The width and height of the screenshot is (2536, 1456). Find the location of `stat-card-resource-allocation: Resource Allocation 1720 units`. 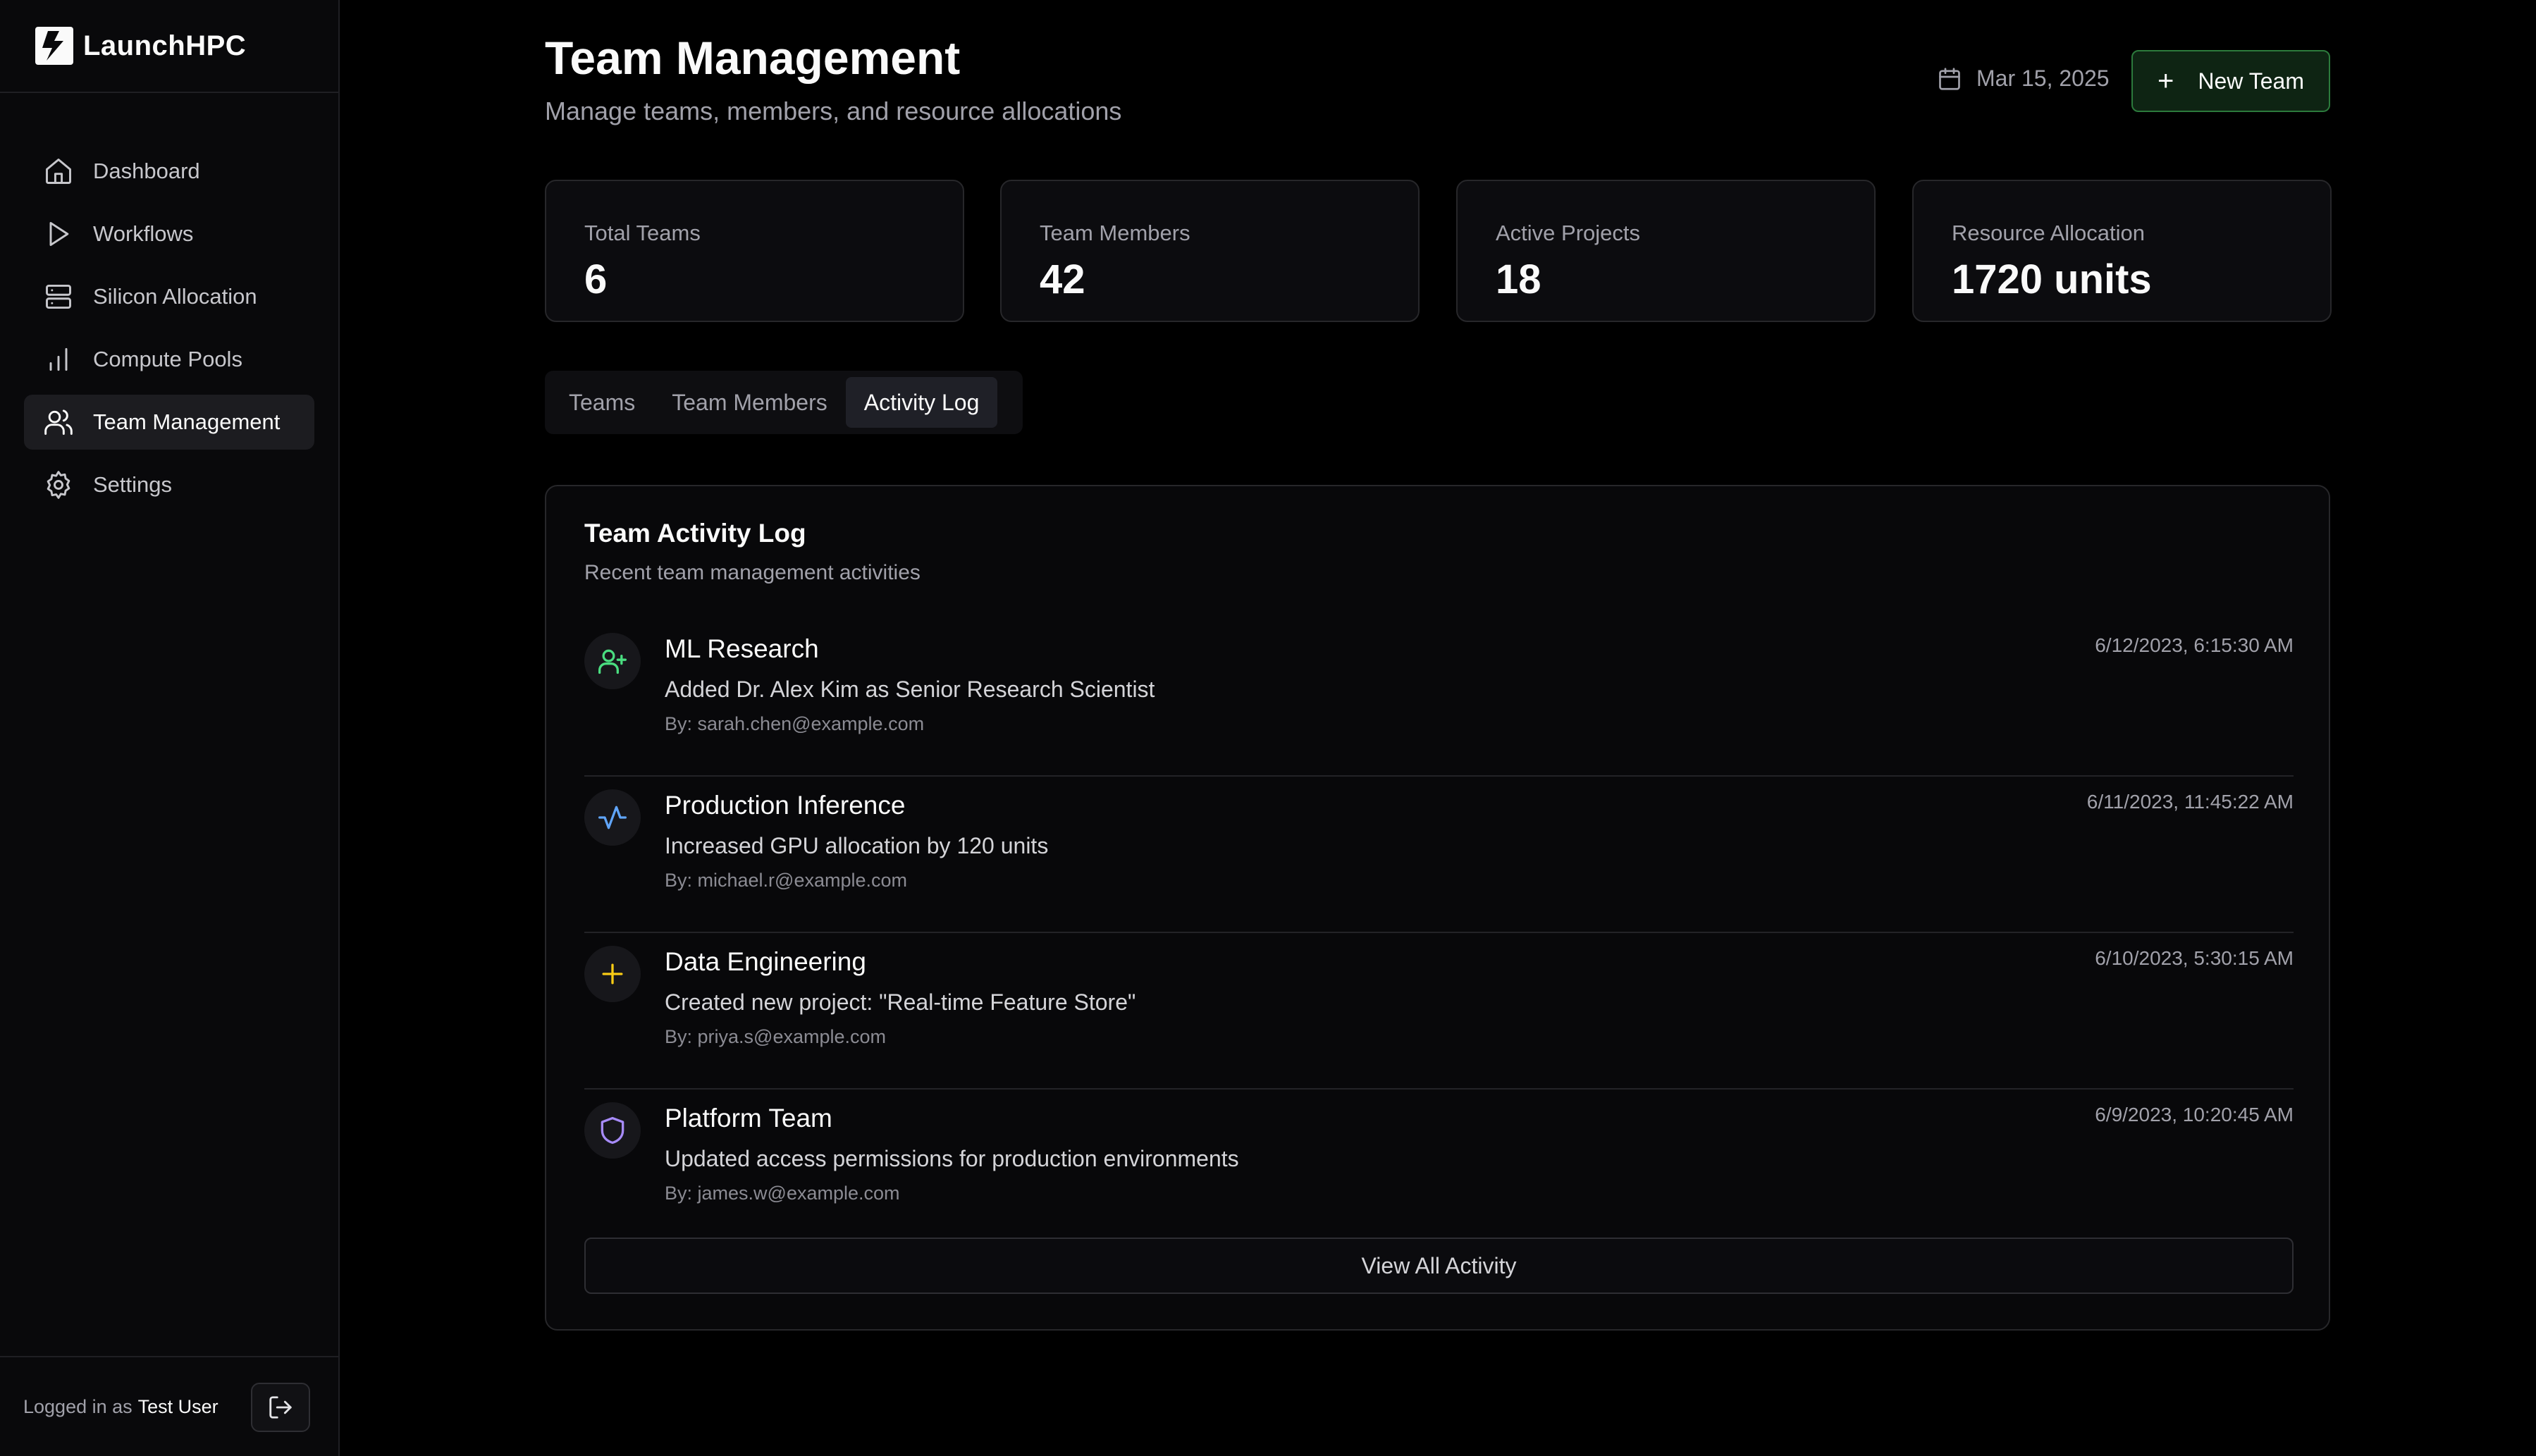

stat-card-resource-allocation: Resource Allocation 1720 units is located at coordinates (2122, 251).